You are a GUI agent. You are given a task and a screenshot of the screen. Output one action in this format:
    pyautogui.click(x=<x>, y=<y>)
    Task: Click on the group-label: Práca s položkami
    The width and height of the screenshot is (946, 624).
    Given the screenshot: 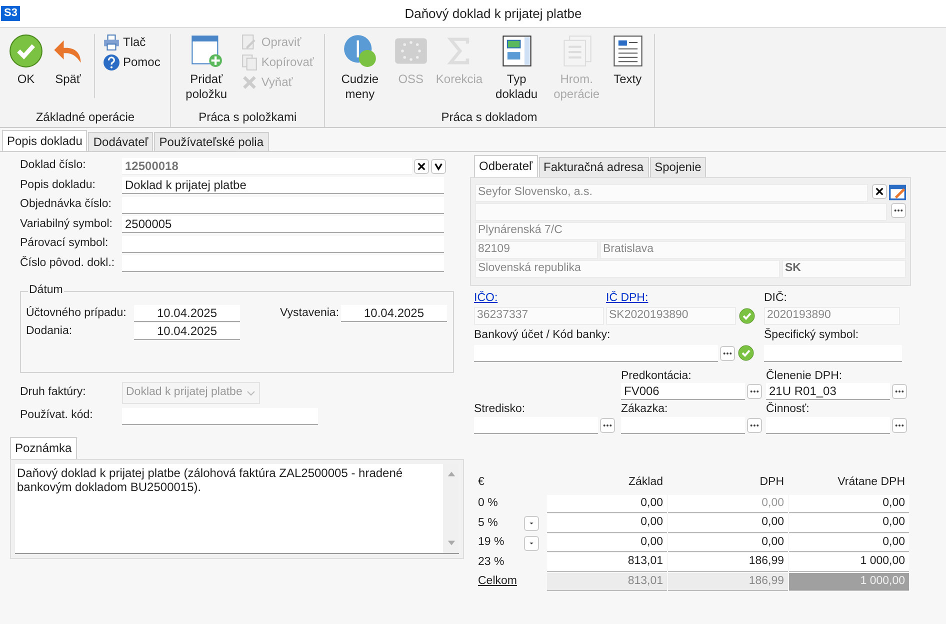 What is the action you would take?
    pyautogui.click(x=248, y=118)
    